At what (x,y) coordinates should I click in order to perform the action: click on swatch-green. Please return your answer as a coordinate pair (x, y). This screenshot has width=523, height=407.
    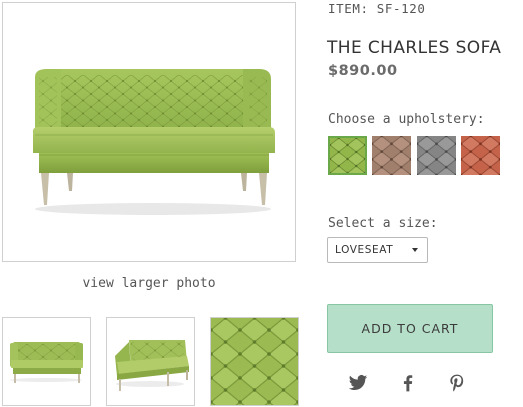
    Looking at the image, I should click on (347, 155).